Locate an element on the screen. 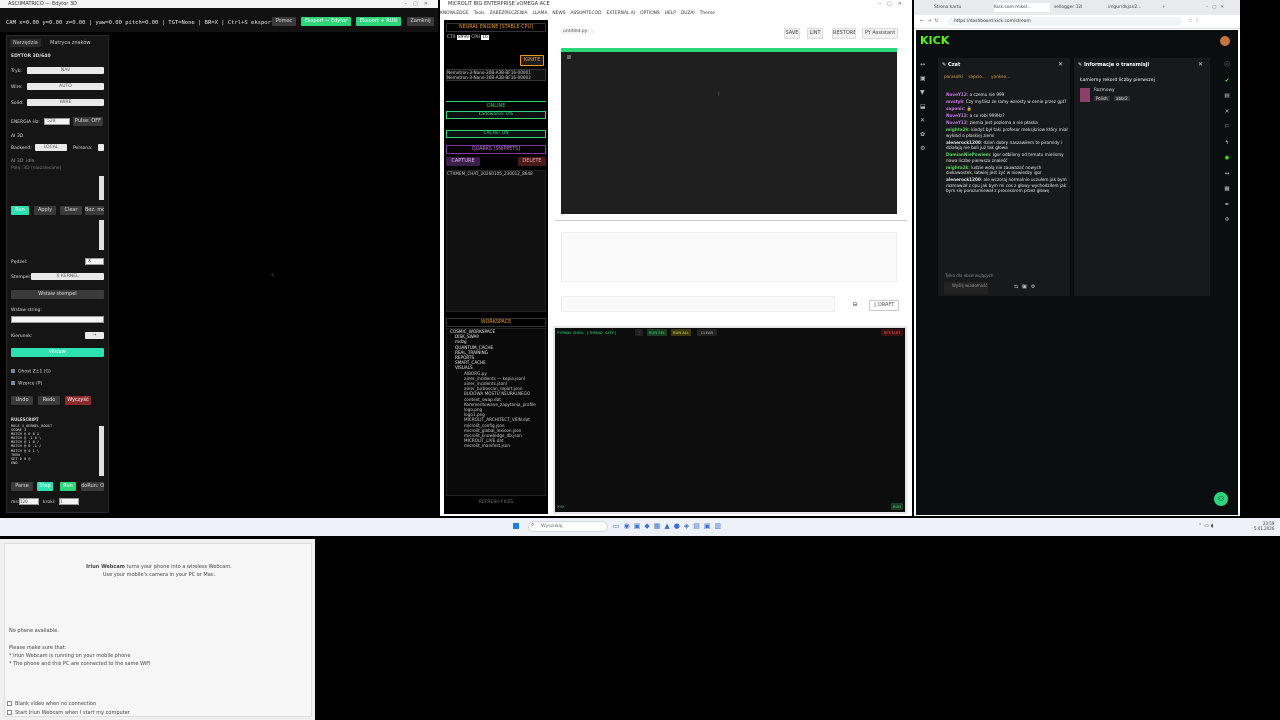 Image resolution: width=1280 pixels, height=720 pixels. clear-shell-button: CLEAR is located at coordinates (707, 332).